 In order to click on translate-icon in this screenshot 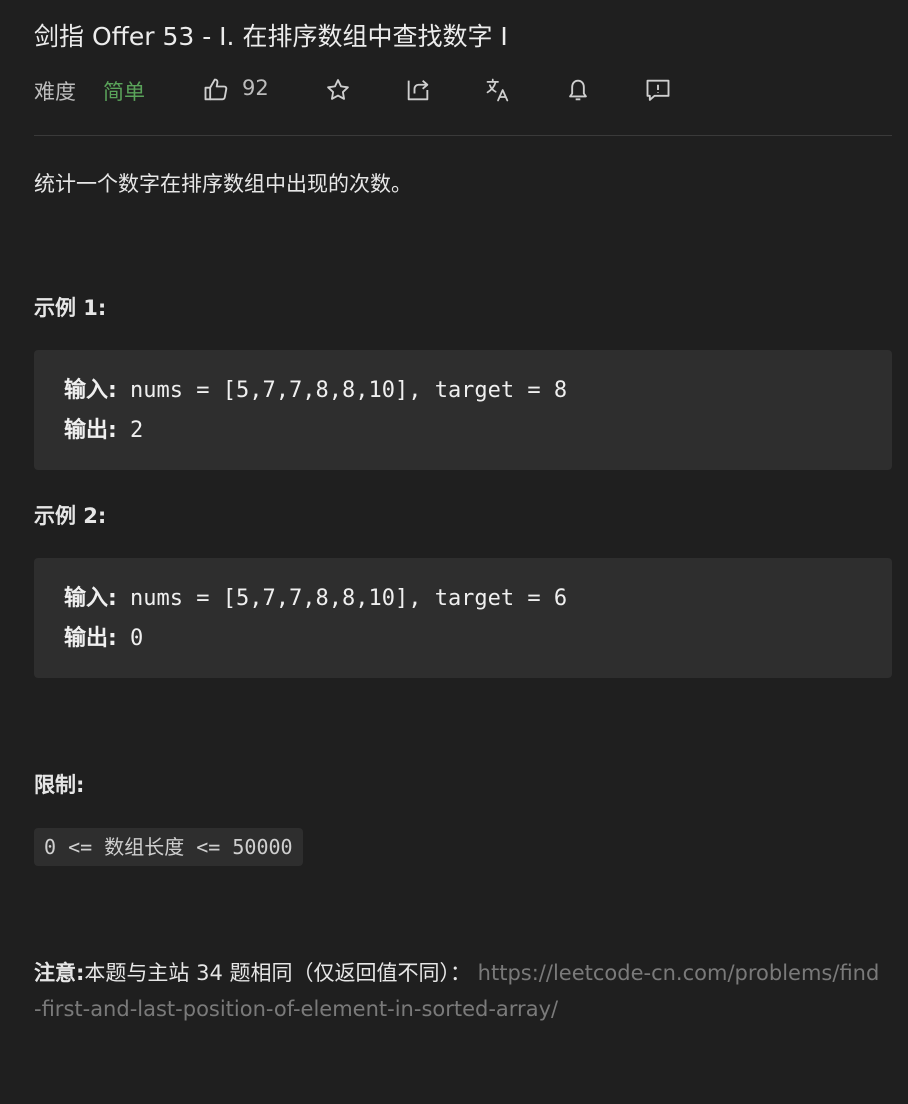, I will do `click(498, 90)`.